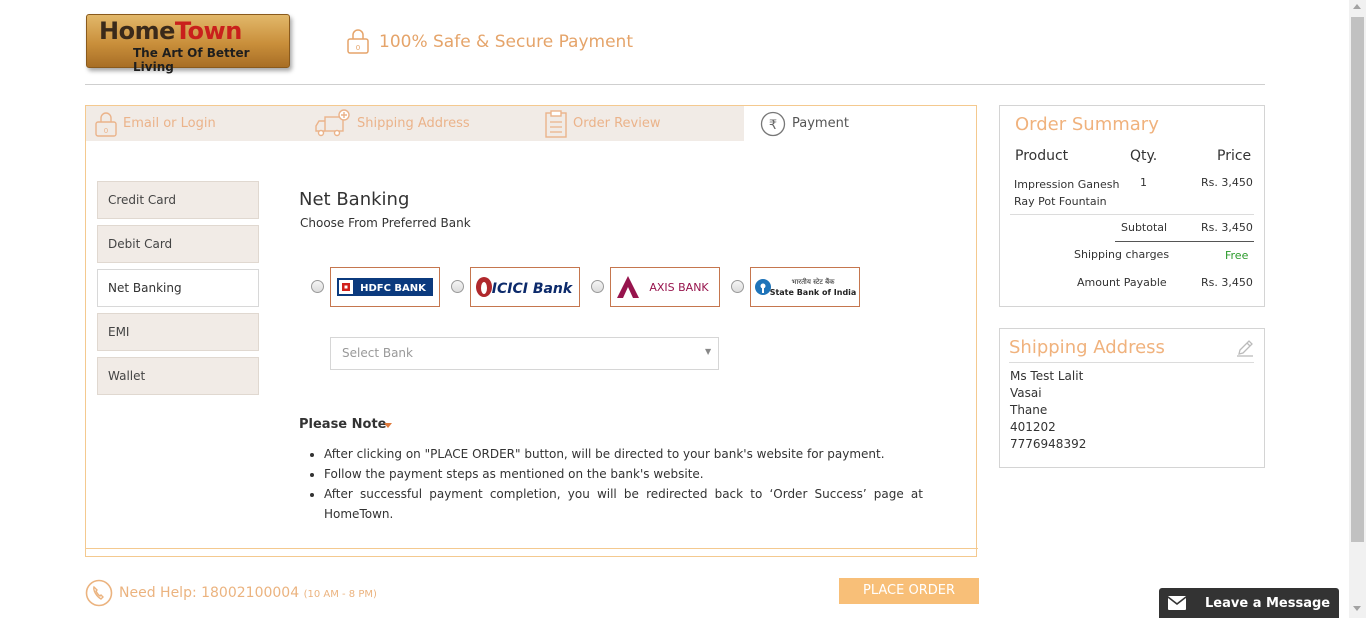 This screenshot has width=1366, height=618. Describe the element at coordinates (1122, 282) in the screenshot. I see `amount-payable-label: Amount Payable` at that location.